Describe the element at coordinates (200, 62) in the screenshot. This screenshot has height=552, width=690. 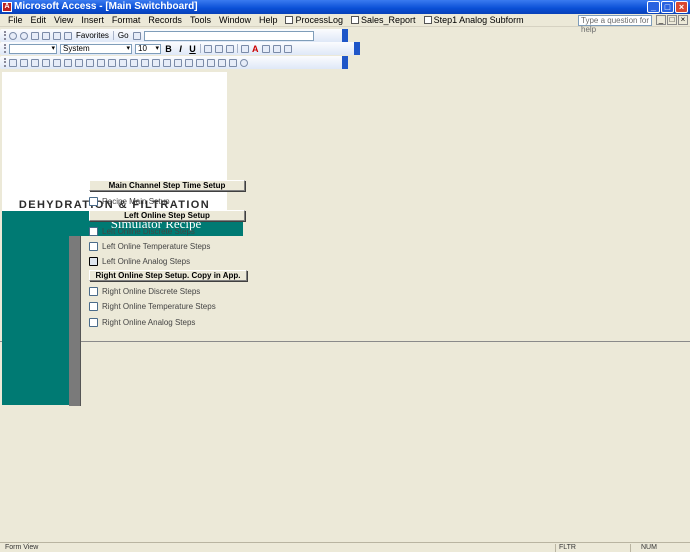
I see `delete-record-icon` at that location.